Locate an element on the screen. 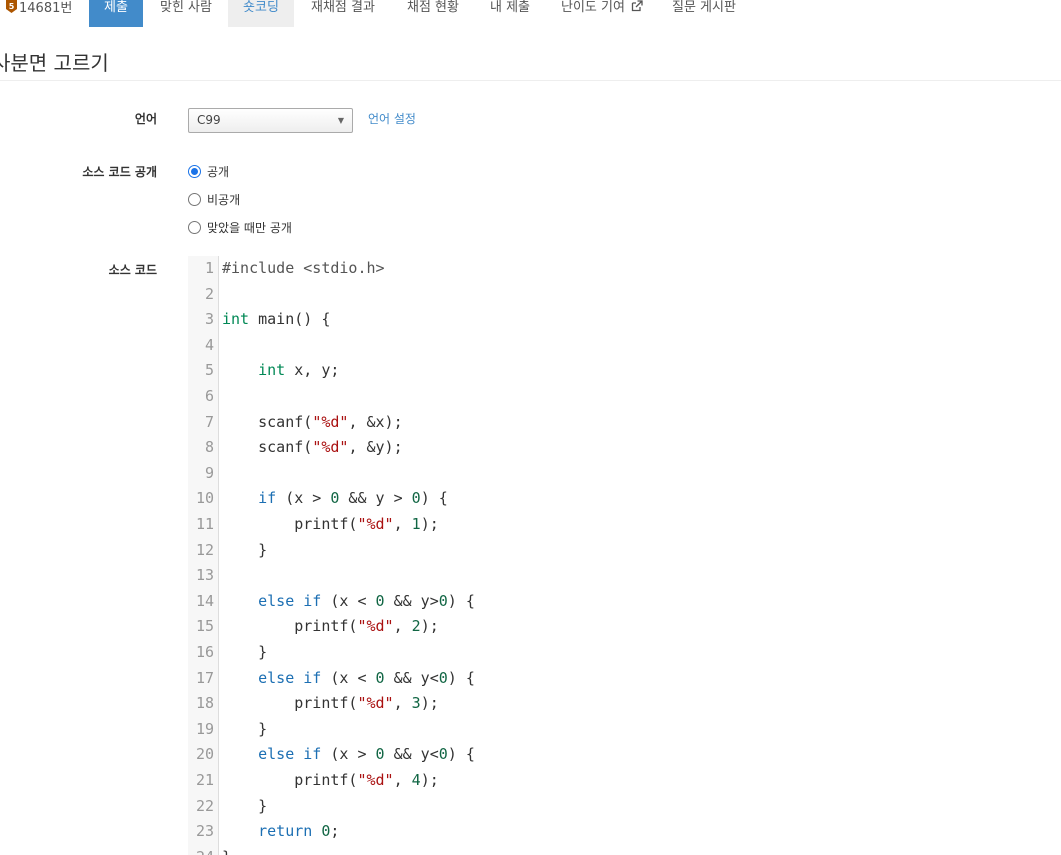 This screenshot has width=1061, height=855. line-number: 8 is located at coordinates (209, 447).